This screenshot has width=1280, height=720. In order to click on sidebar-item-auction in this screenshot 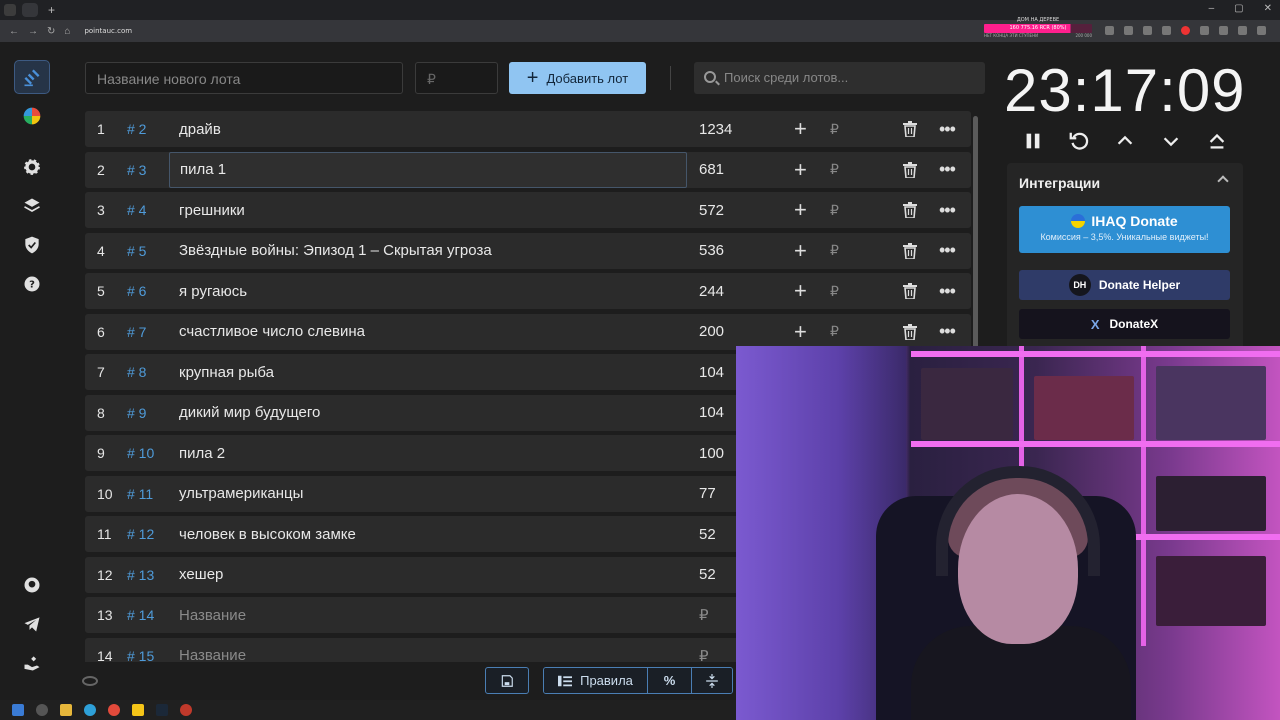, I will do `click(32, 77)`.